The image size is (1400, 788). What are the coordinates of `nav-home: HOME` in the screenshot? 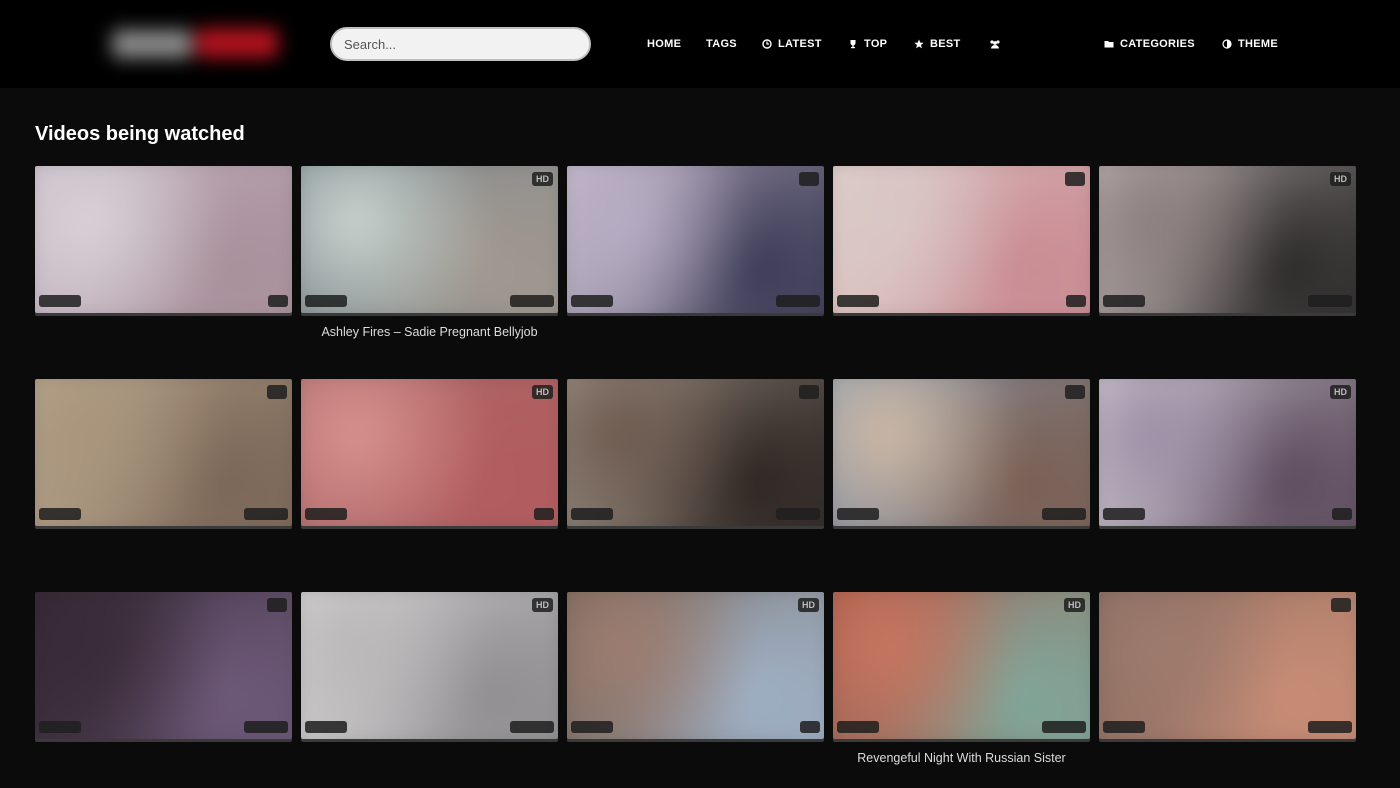 It's located at (664, 44).